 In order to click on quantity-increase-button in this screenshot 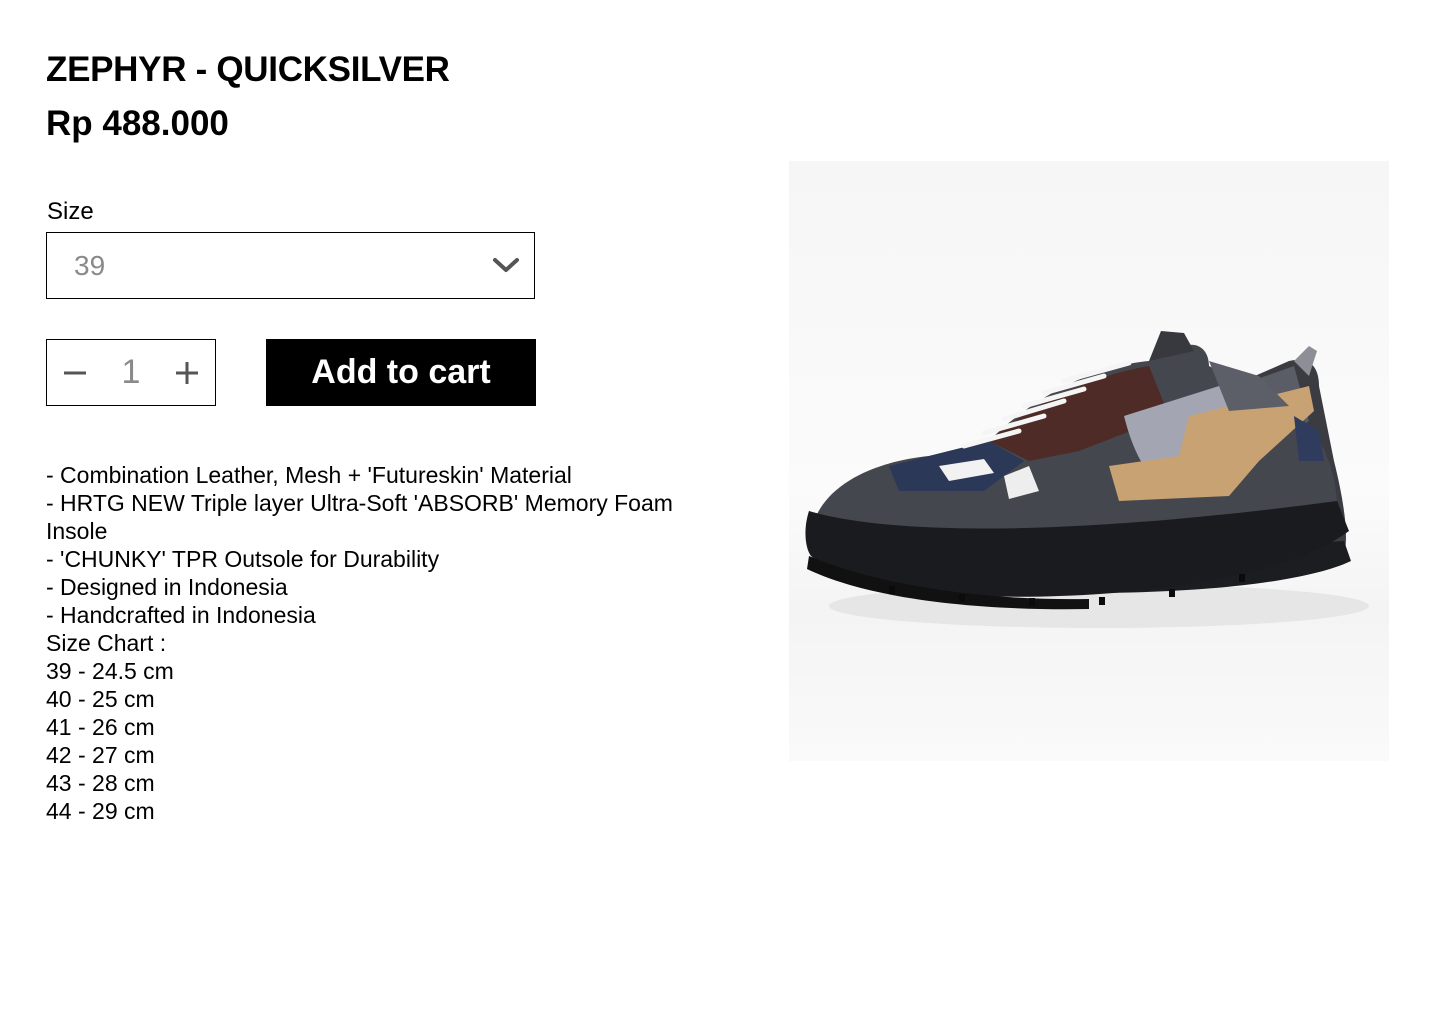, I will do `click(187, 372)`.